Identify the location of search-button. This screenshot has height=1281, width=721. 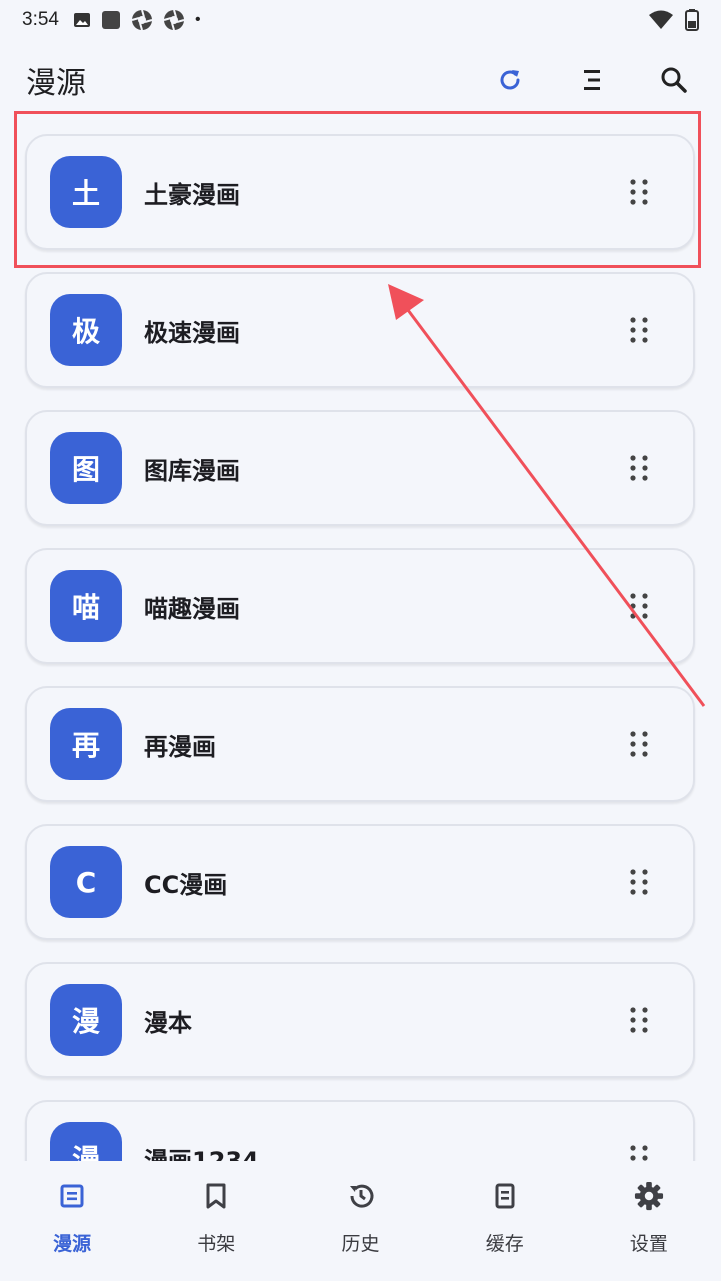
(674, 80).